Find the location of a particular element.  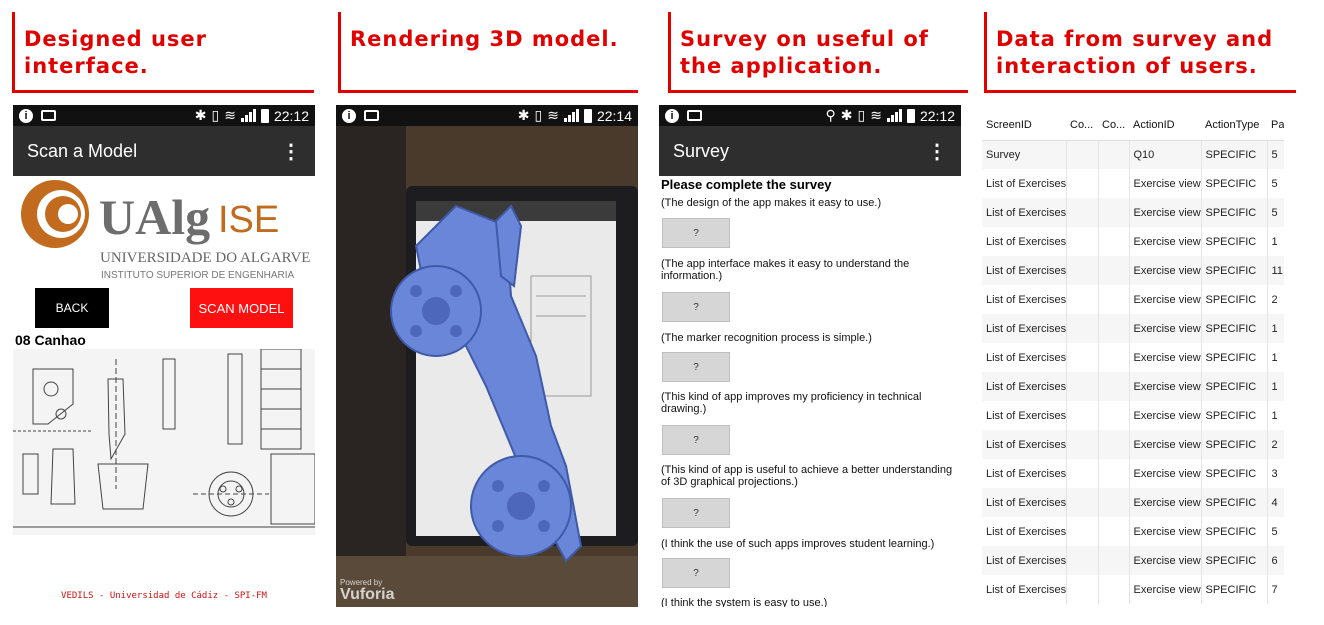

table-row: List of Exercises Exercise view SPECIFIC 6 is located at coordinates (1133, 560).